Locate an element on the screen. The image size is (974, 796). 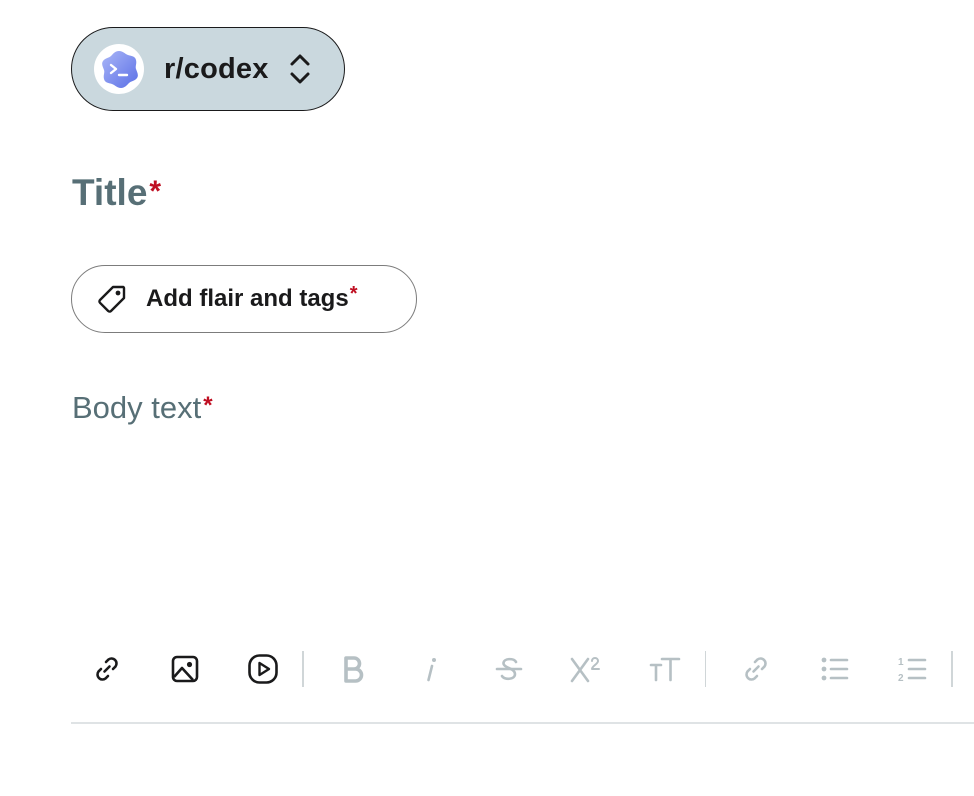
italic-icon is located at coordinates (432, 670).